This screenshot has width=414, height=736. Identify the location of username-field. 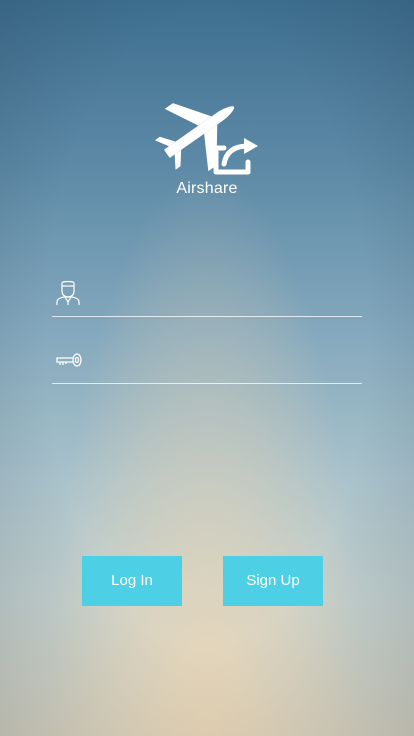
(207, 294).